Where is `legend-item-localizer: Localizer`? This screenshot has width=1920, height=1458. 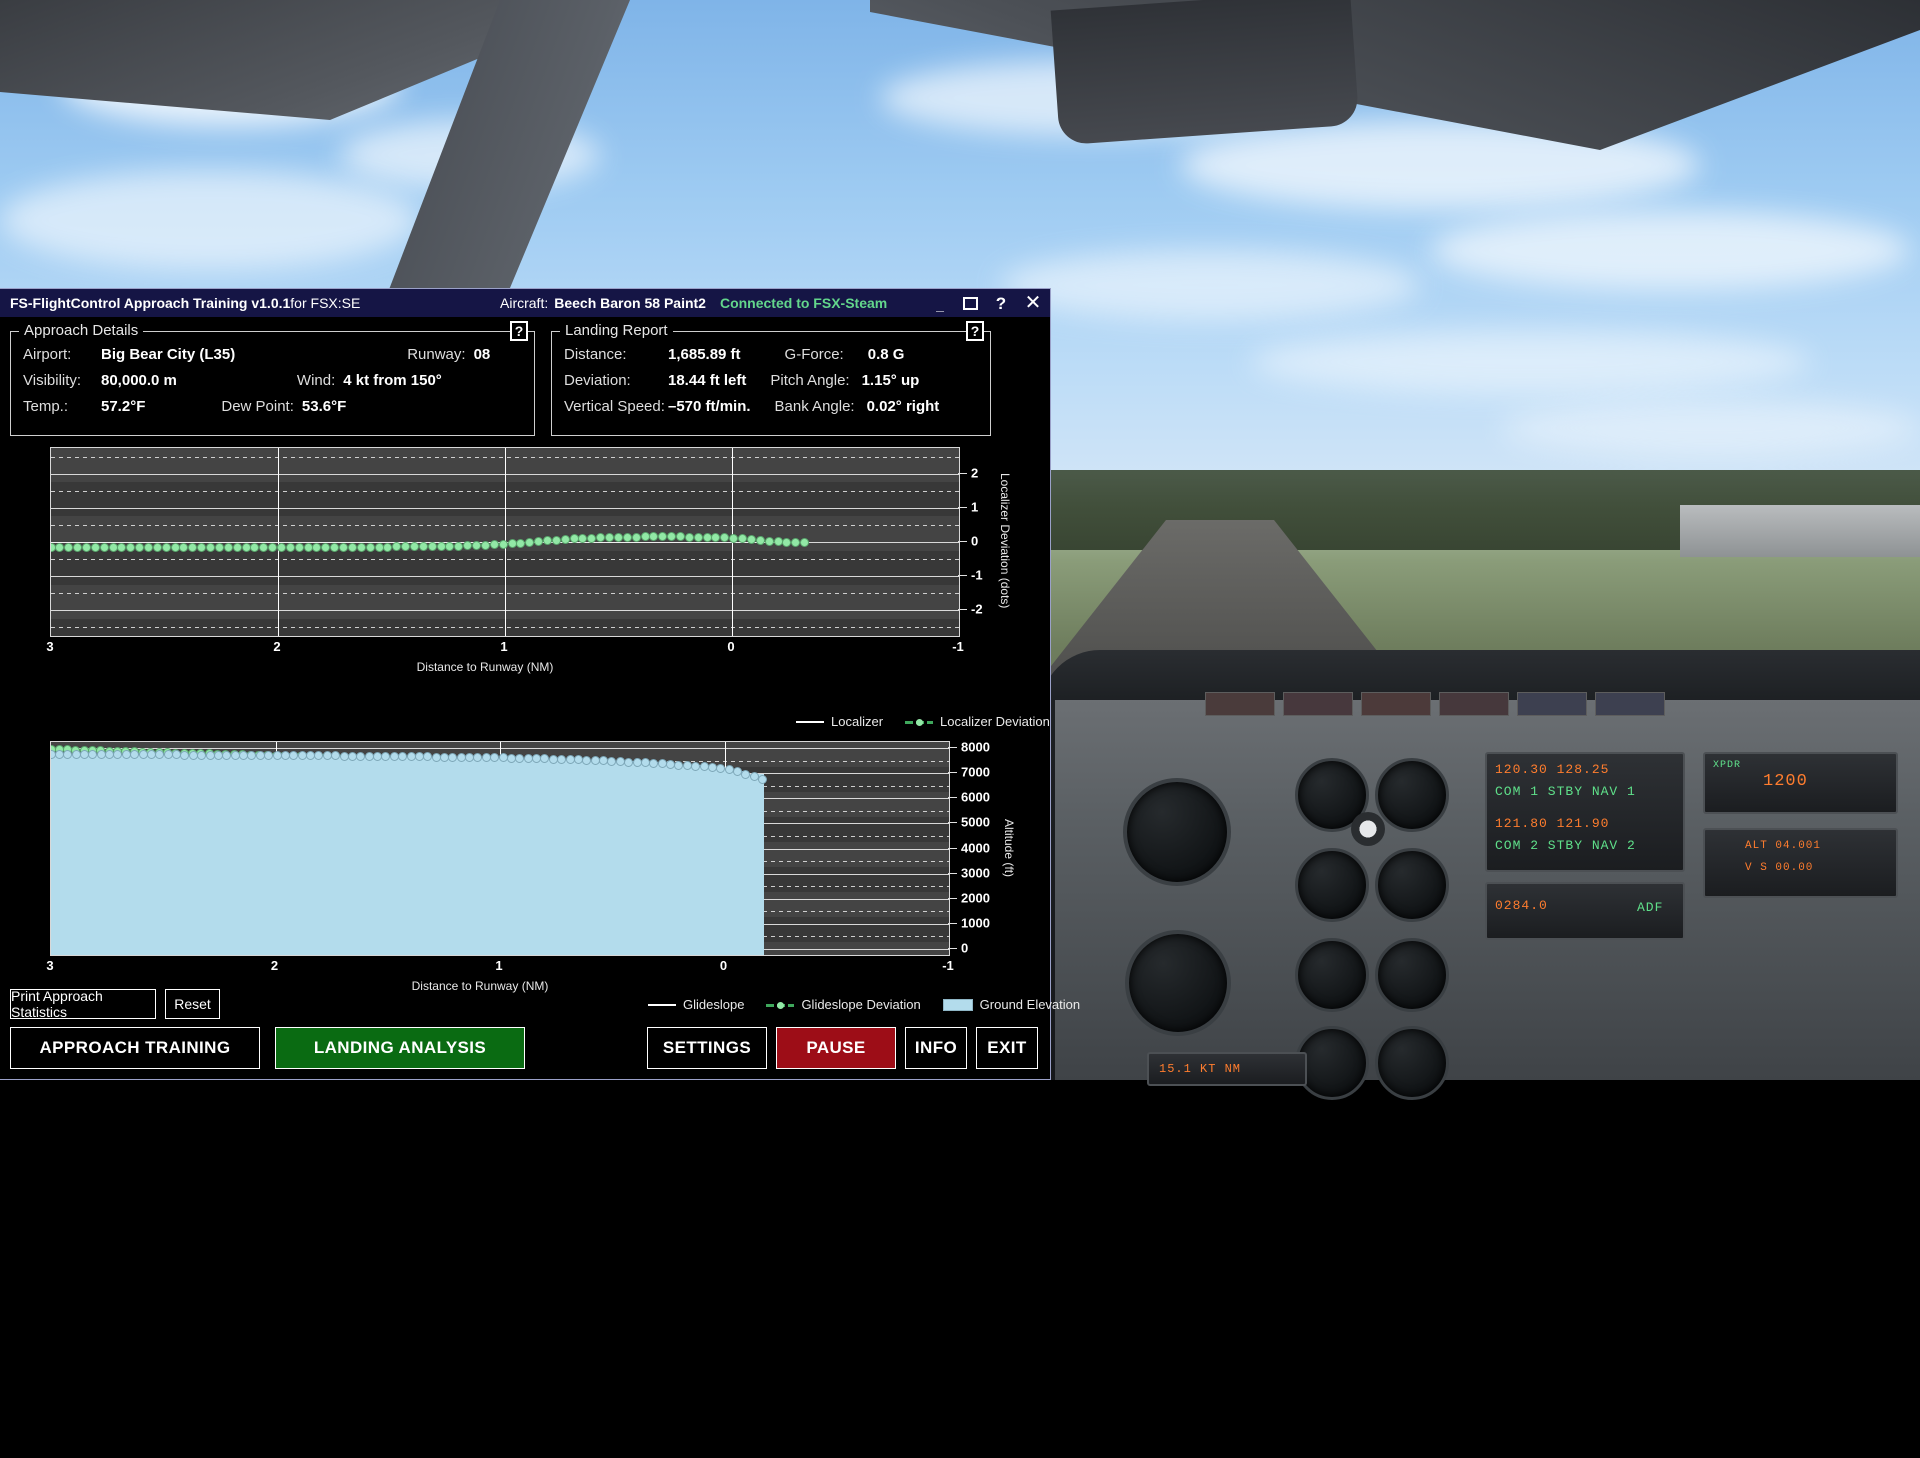
legend-item-localizer: Localizer is located at coordinates (839, 721).